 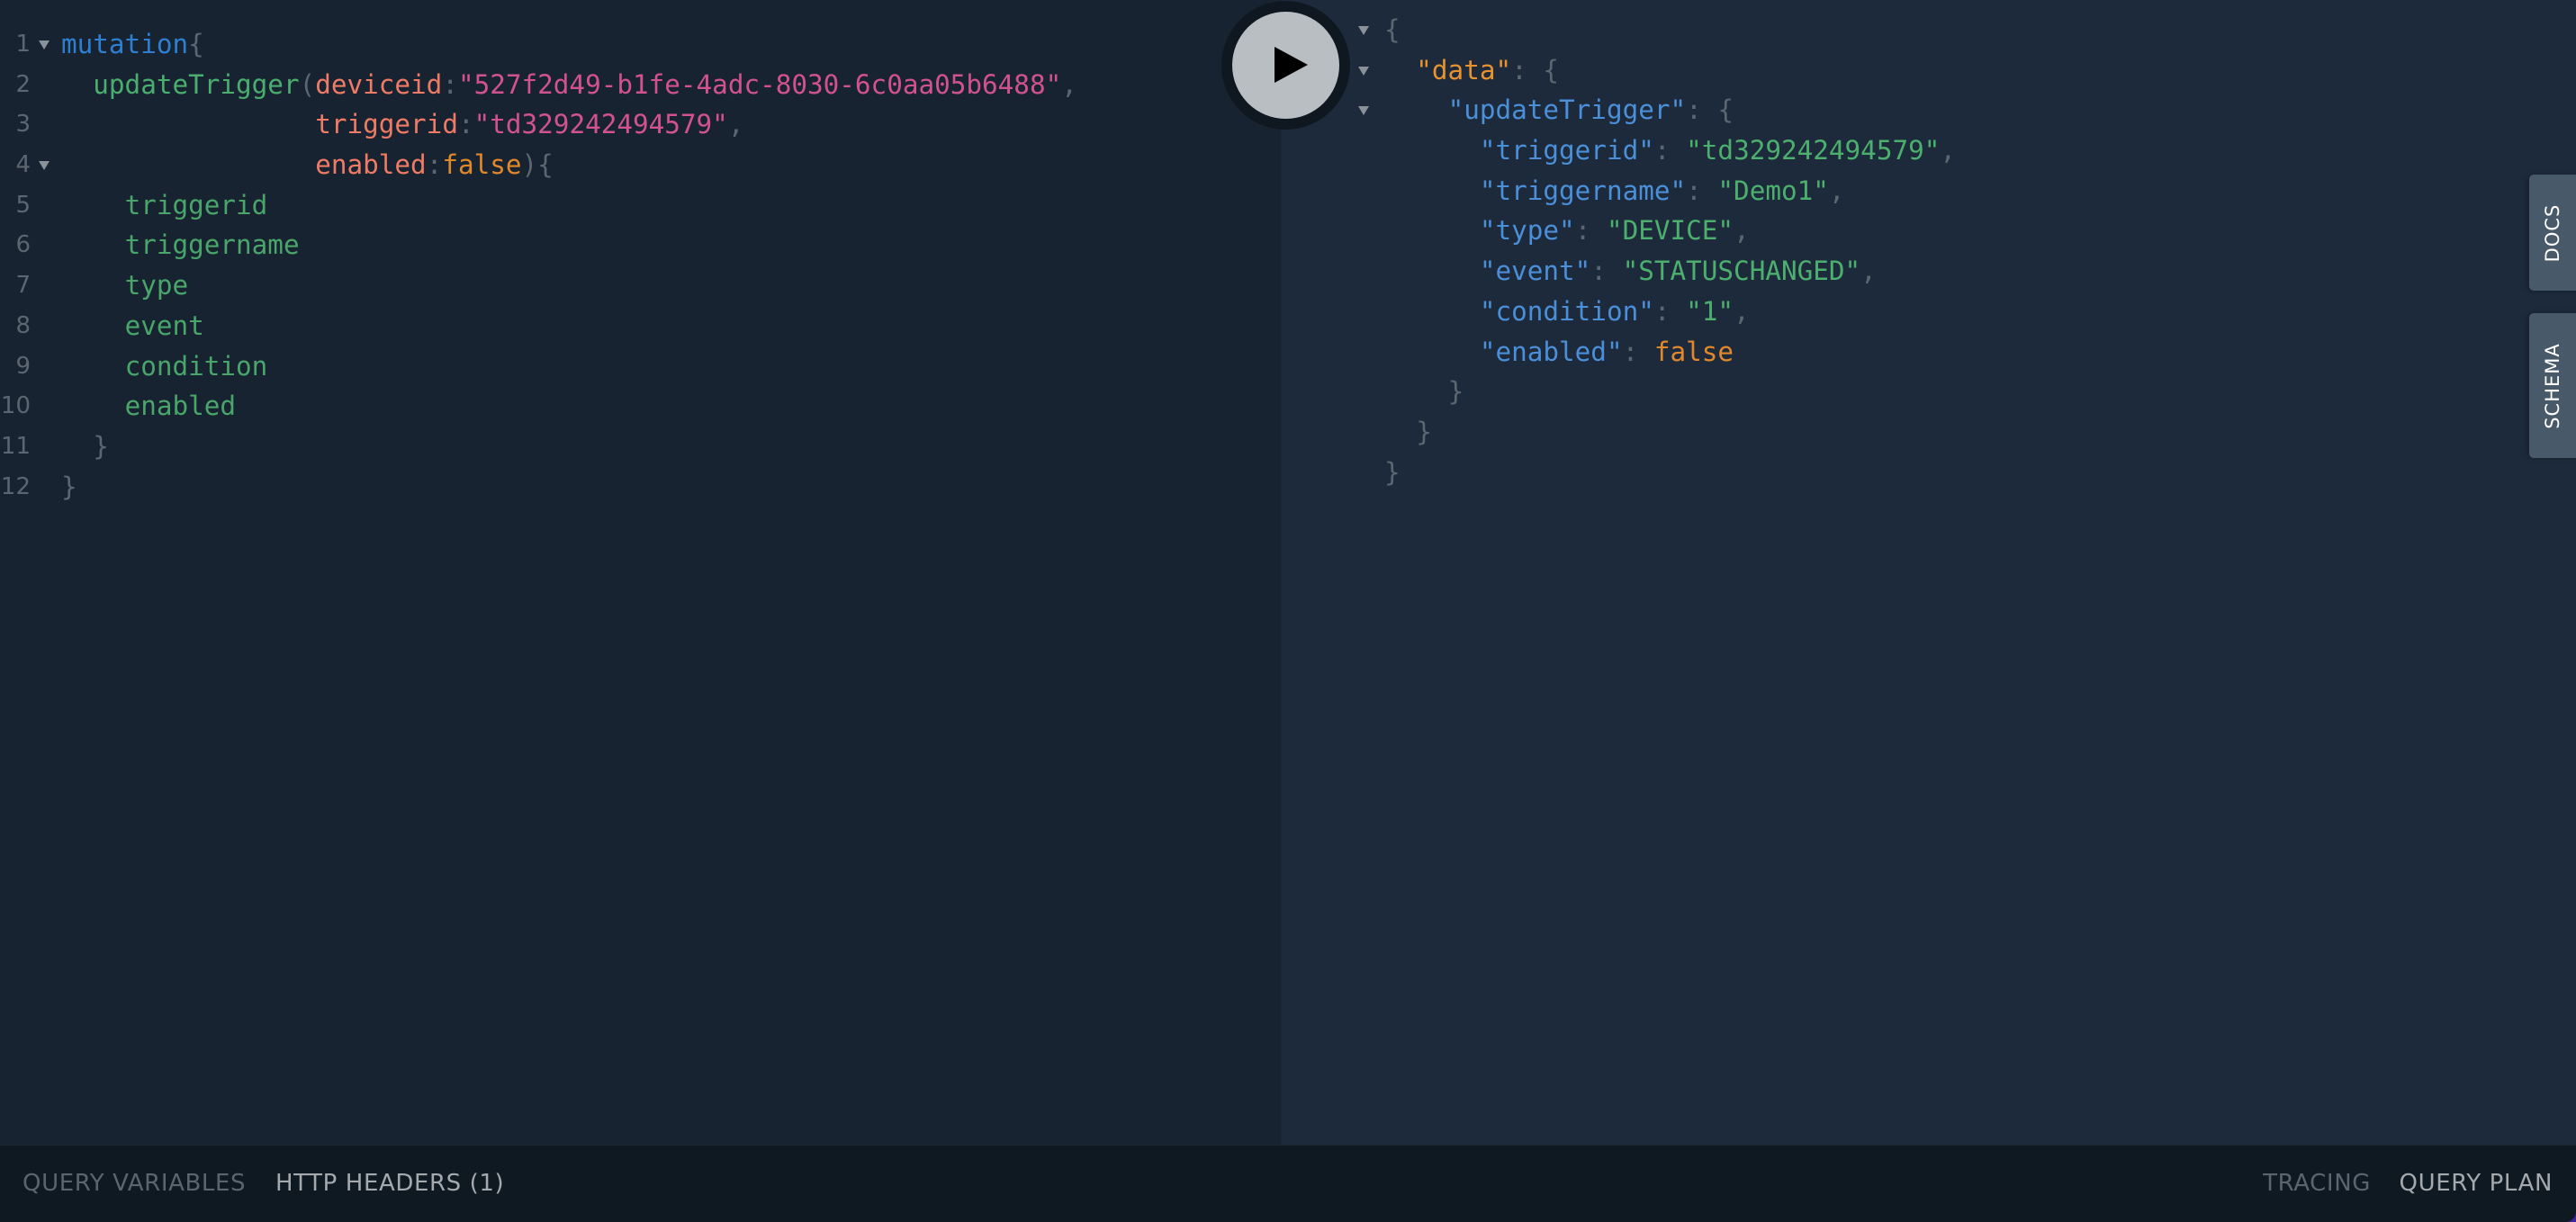 What do you see at coordinates (15, 486) in the screenshot?
I see `line-number: 12` at bounding box center [15, 486].